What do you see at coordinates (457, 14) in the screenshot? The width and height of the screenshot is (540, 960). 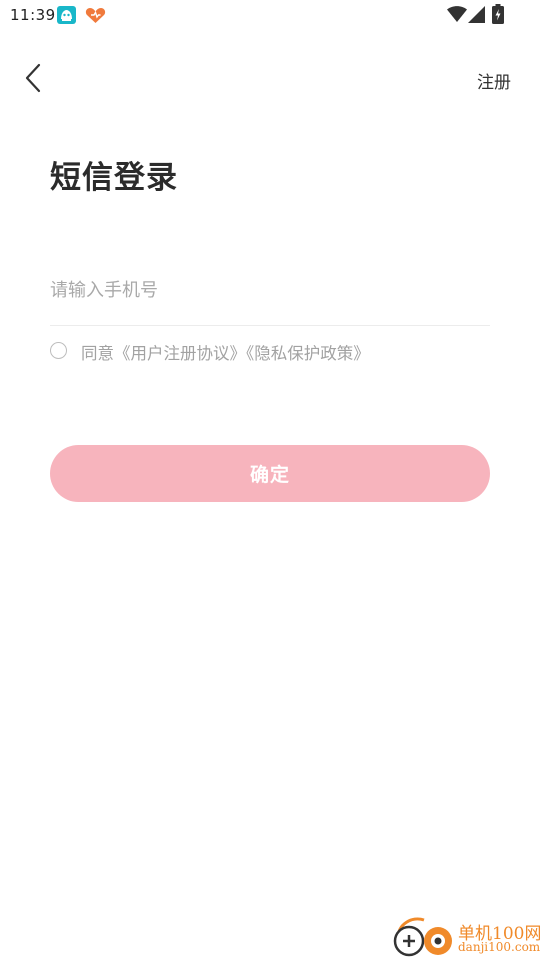 I see `wifi-icon` at bounding box center [457, 14].